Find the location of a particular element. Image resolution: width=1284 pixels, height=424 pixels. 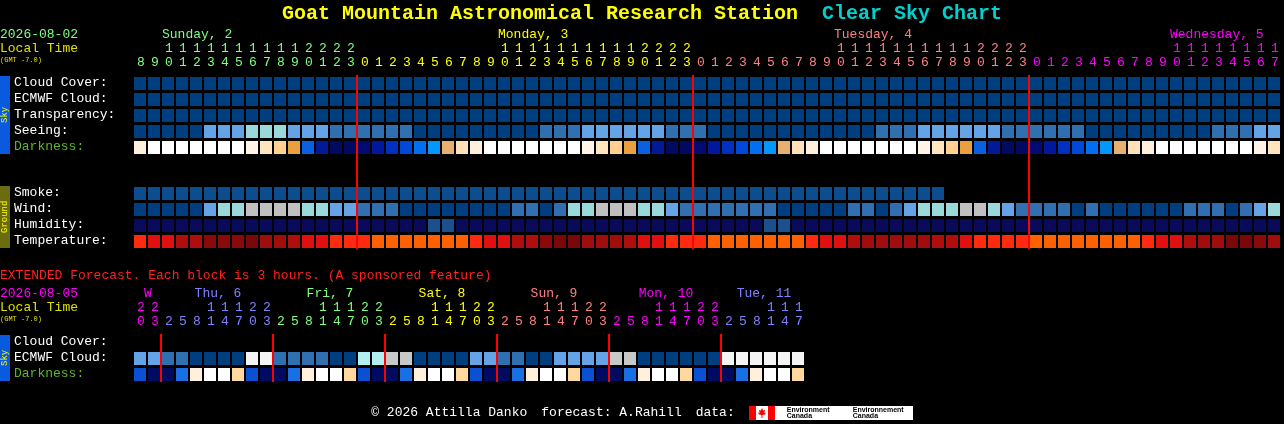

day-label: Sun, 9 is located at coordinates (554, 294).